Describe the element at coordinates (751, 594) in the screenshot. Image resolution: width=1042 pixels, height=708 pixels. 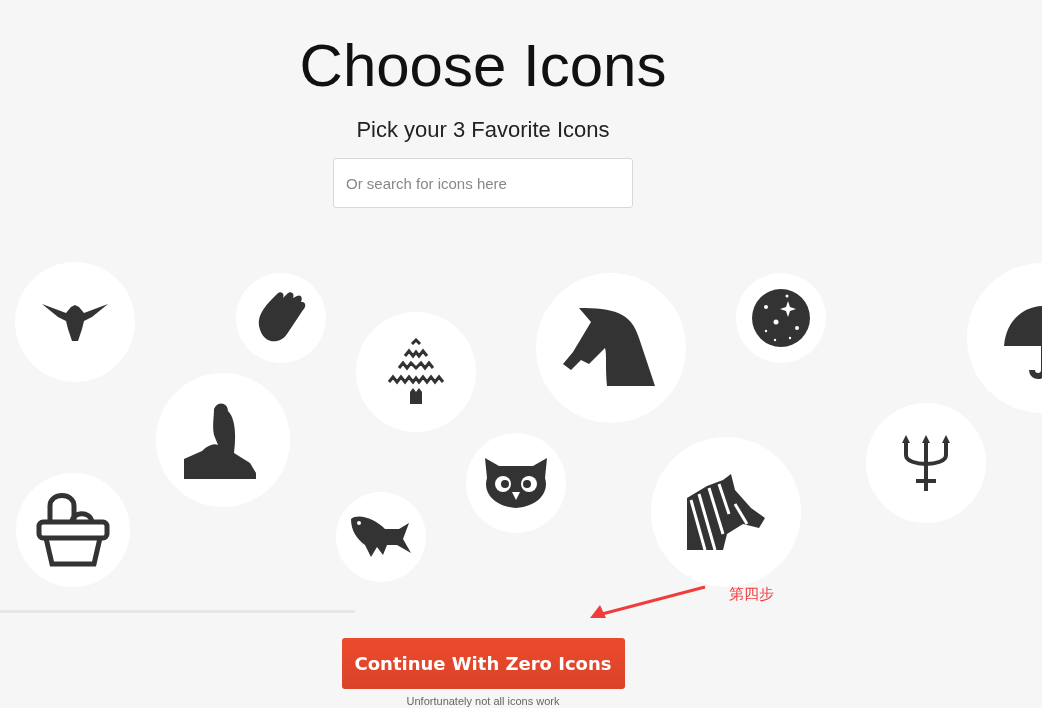
I see `annotation-text: 第四步` at that location.